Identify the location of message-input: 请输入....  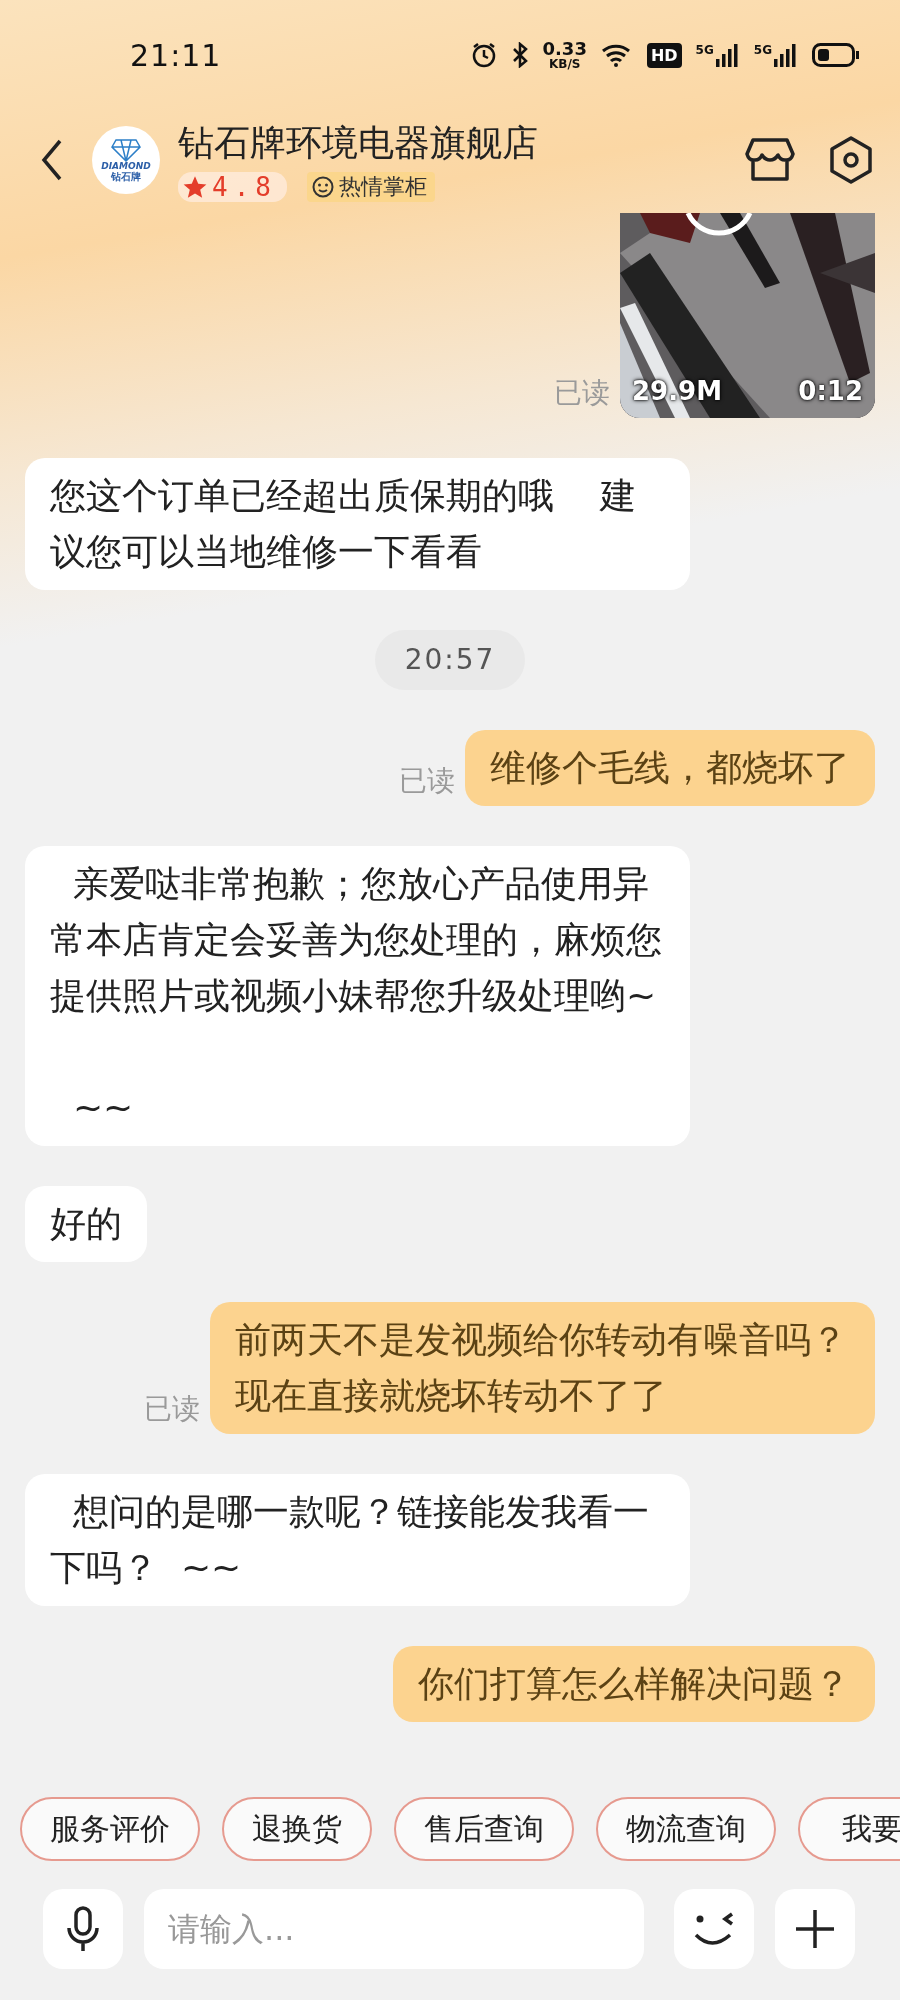
(394, 1929).